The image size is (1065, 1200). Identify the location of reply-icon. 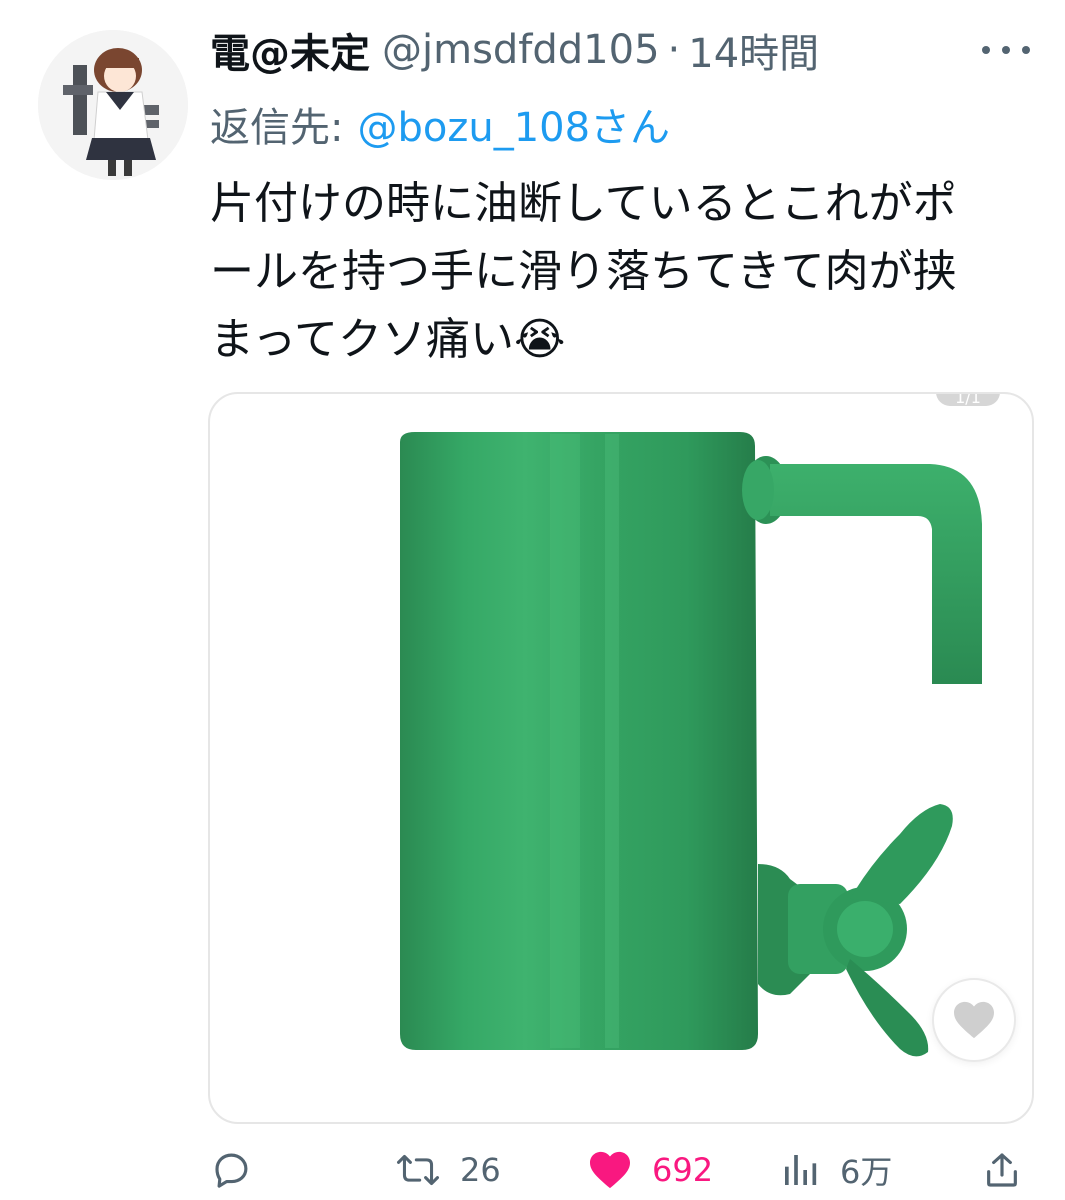
(231, 1170).